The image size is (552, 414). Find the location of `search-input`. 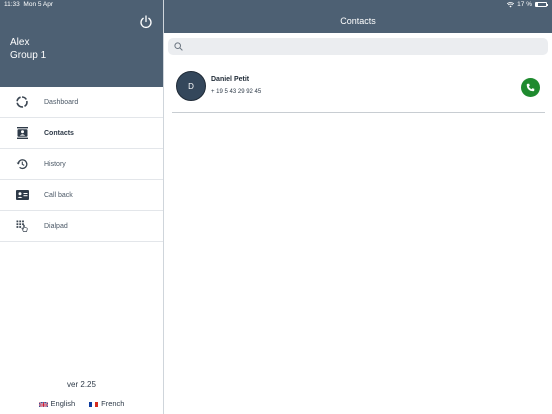

search-input is located at coordinates (363, 47).